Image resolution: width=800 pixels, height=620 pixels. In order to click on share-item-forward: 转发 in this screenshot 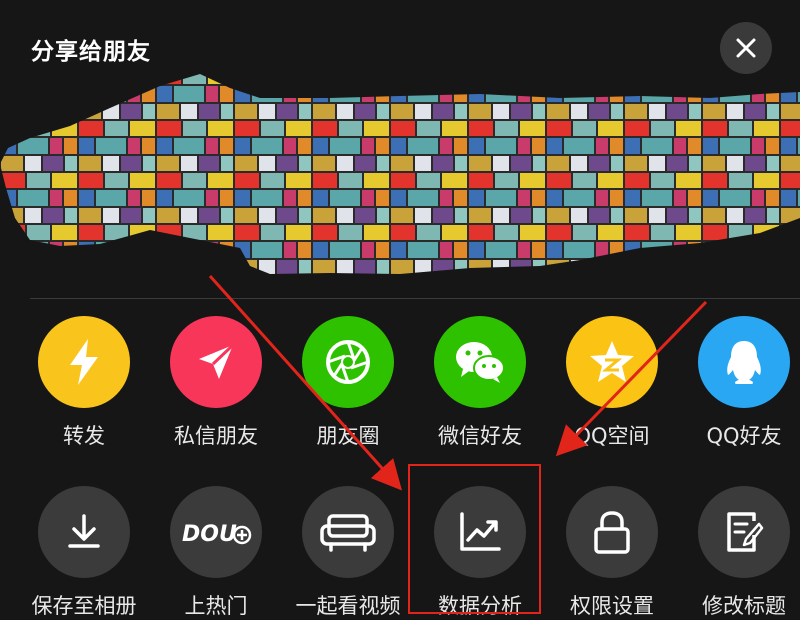, I will do `click(84, 383)`.